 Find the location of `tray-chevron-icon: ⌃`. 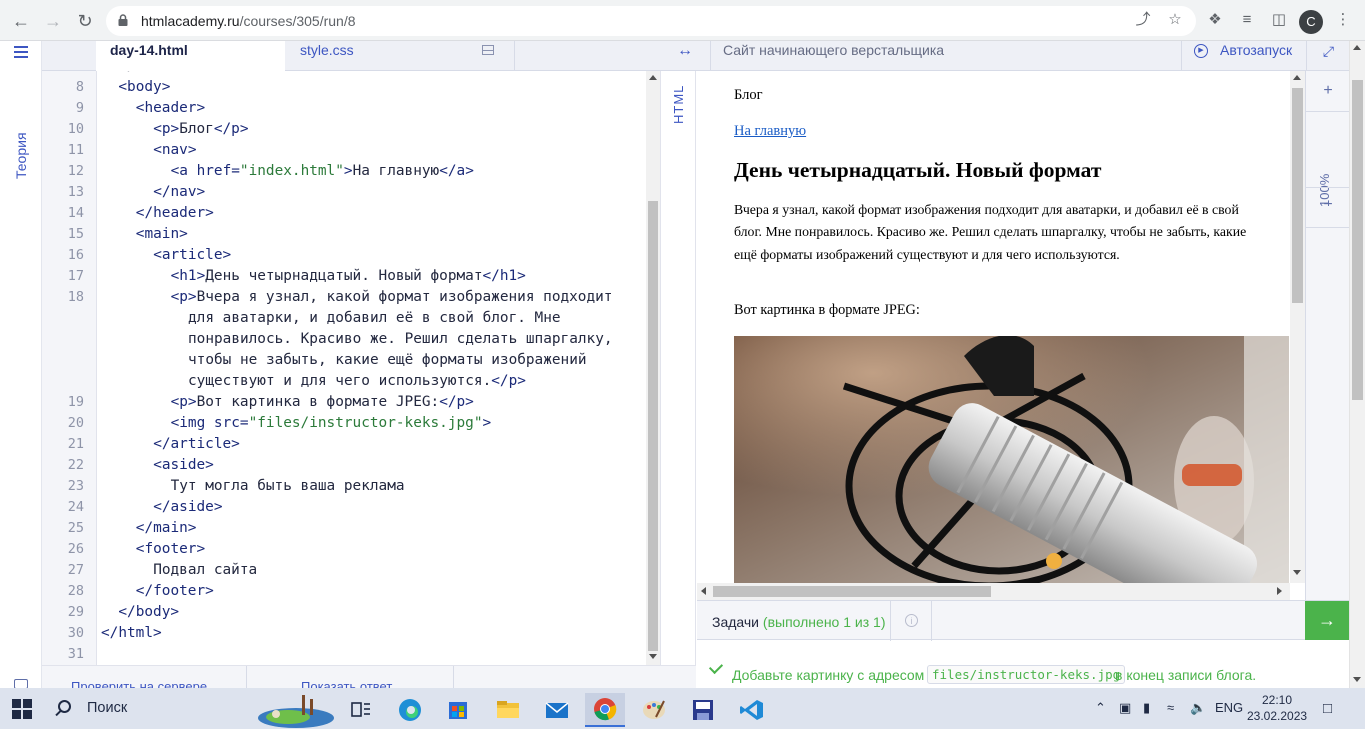

tray-chevron-icon: ⌃ is located at coordinates (1100, 708).